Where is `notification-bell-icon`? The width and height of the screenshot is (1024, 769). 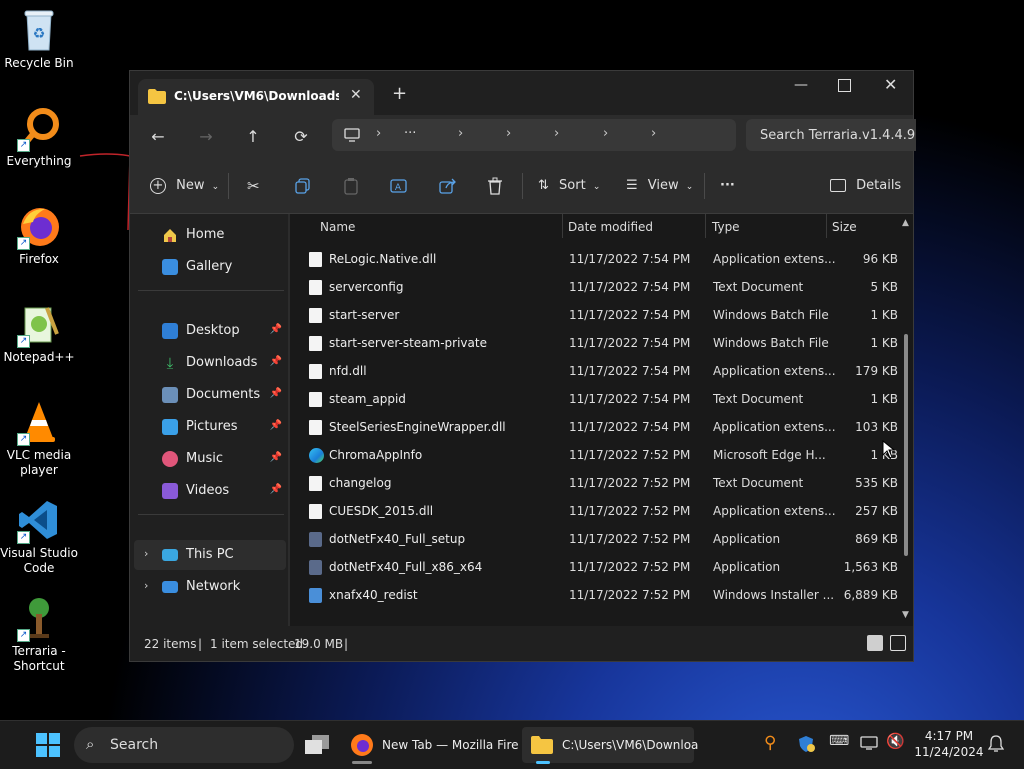 notification-bell-icon is located at coordinates (996, 744).